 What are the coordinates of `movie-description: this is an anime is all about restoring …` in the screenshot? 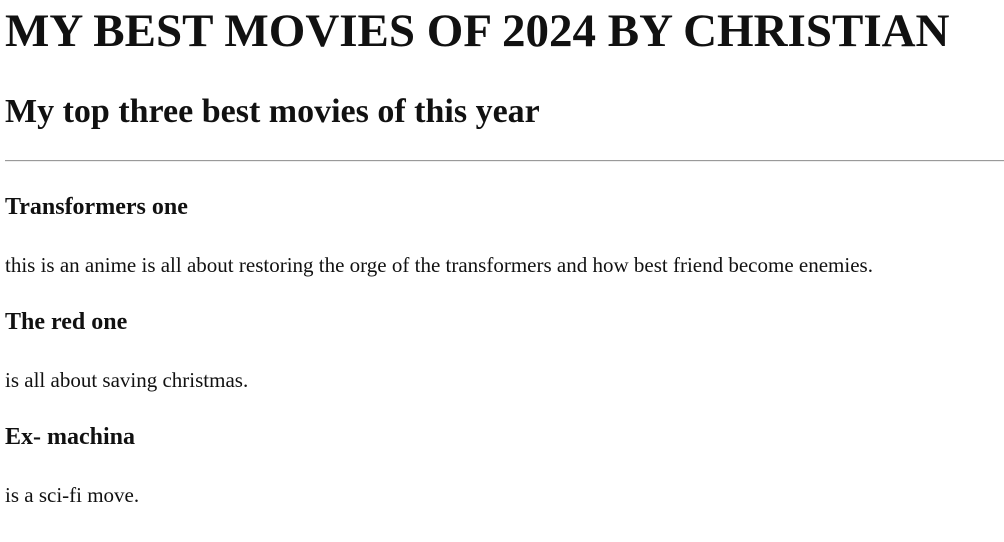 It's located at (439, 265).